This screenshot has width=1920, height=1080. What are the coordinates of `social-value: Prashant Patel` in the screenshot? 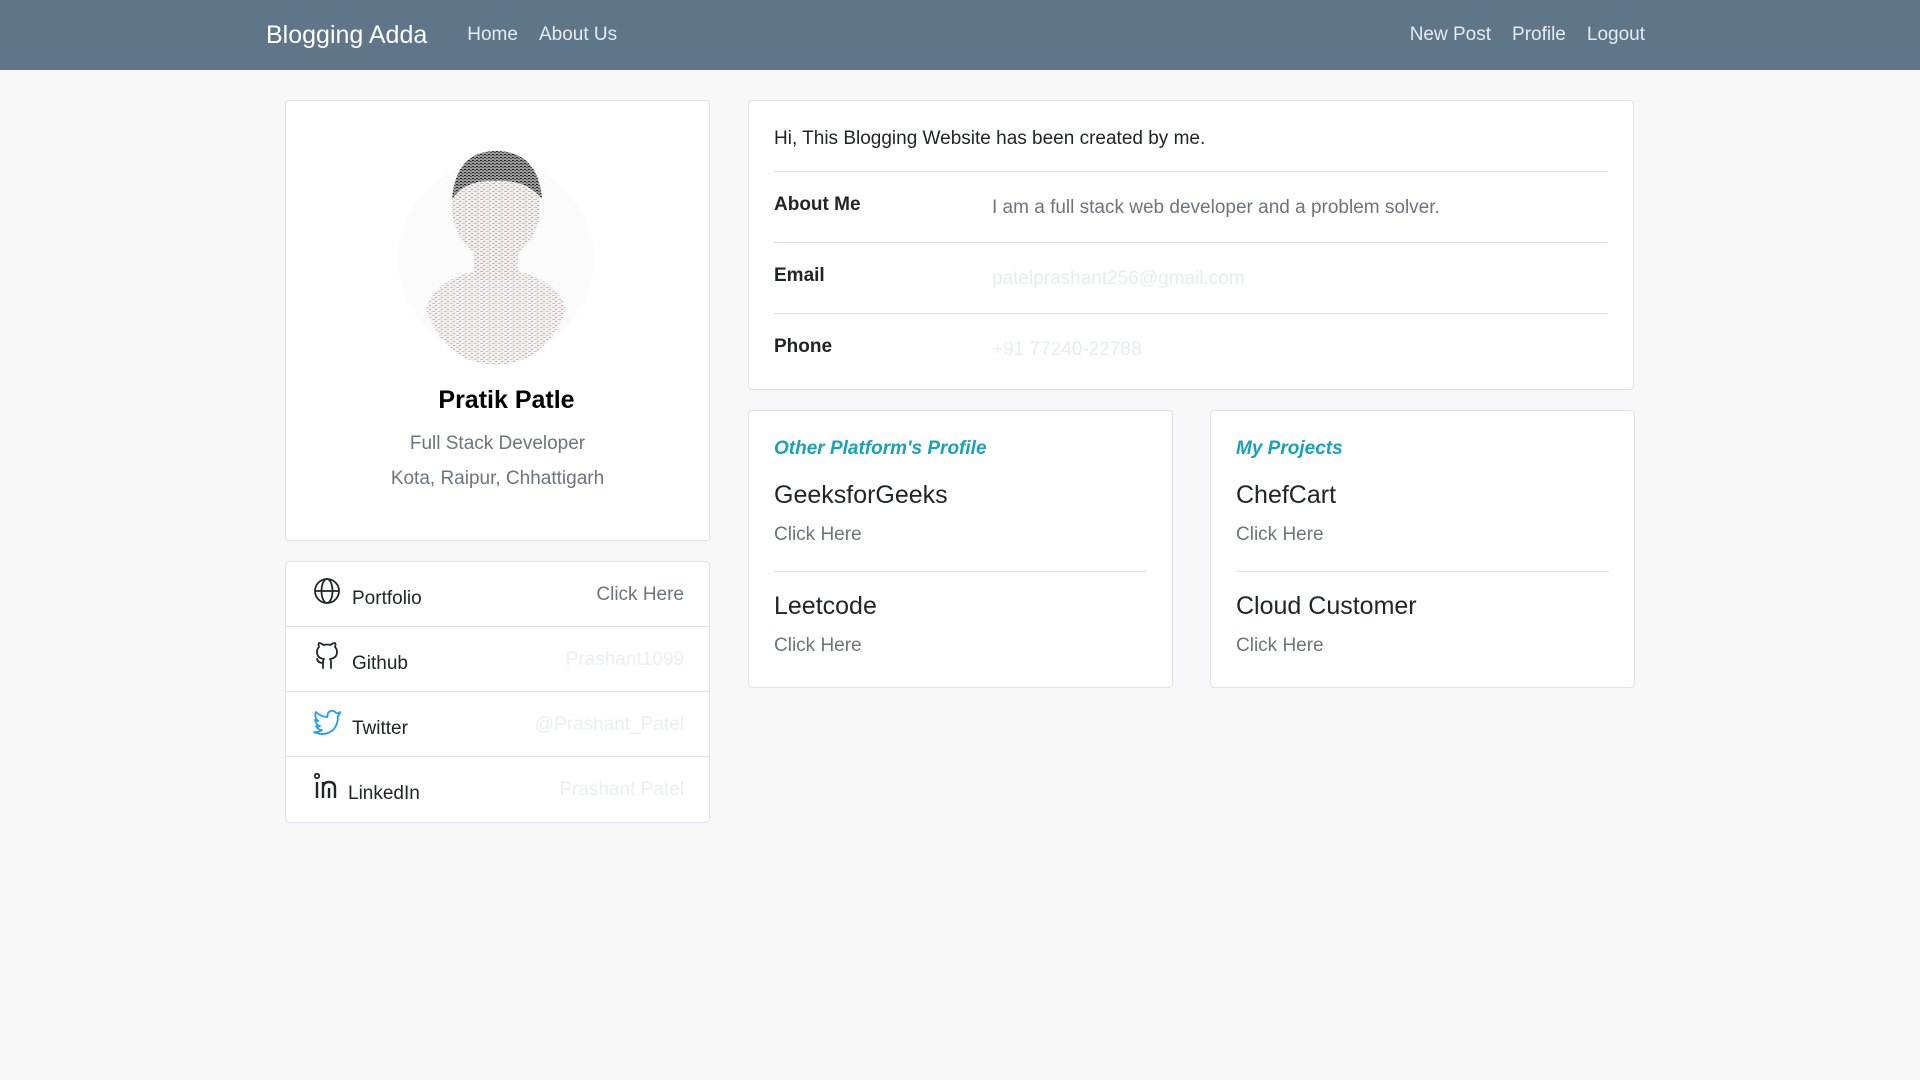 It's located at (621, 790).